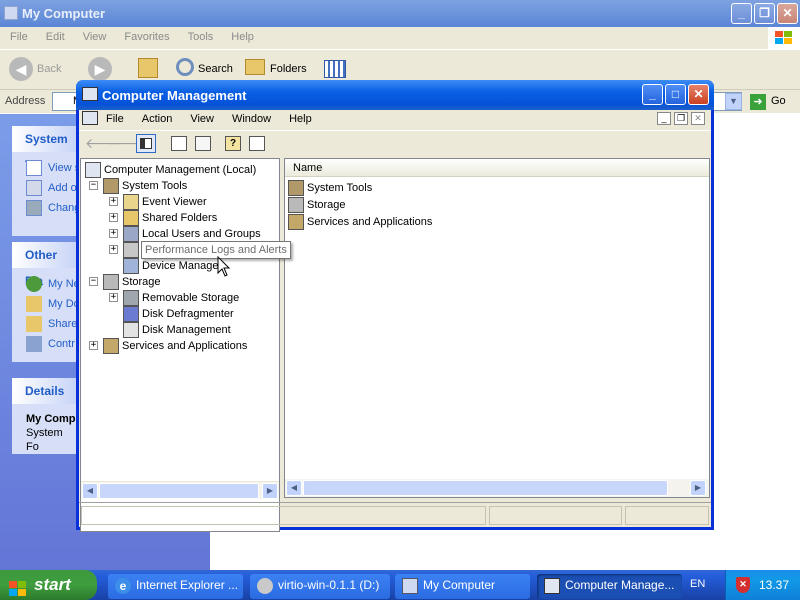 The width and height of the screenshot is (800, 607). What do you see at coordinates (180, 330) in the screenshot?
I see `tree-node-disk-management: Disk Management` at bounding box center [180, 330].